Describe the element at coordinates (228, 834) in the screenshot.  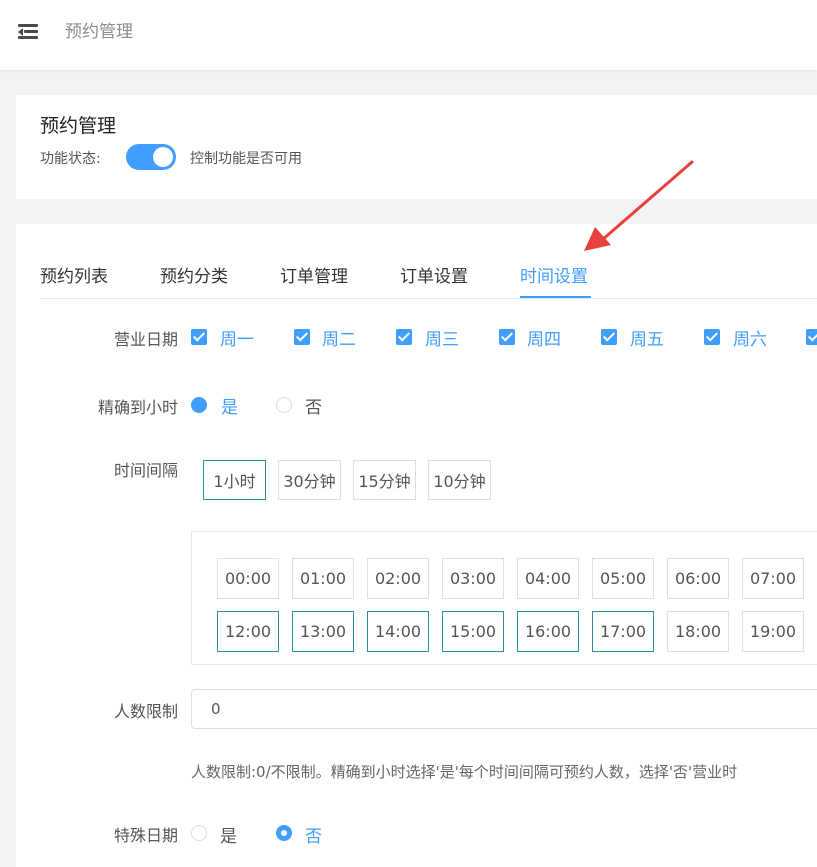
I see `radio-special-date-yes-label: 是` at that location.